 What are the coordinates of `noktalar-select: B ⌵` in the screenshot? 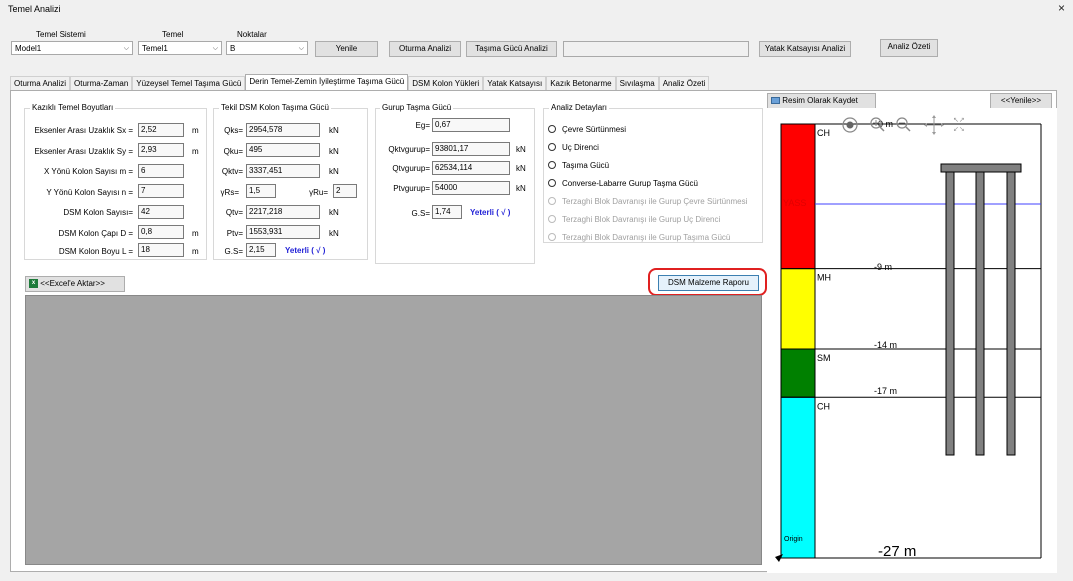 It's located at (267, 48).